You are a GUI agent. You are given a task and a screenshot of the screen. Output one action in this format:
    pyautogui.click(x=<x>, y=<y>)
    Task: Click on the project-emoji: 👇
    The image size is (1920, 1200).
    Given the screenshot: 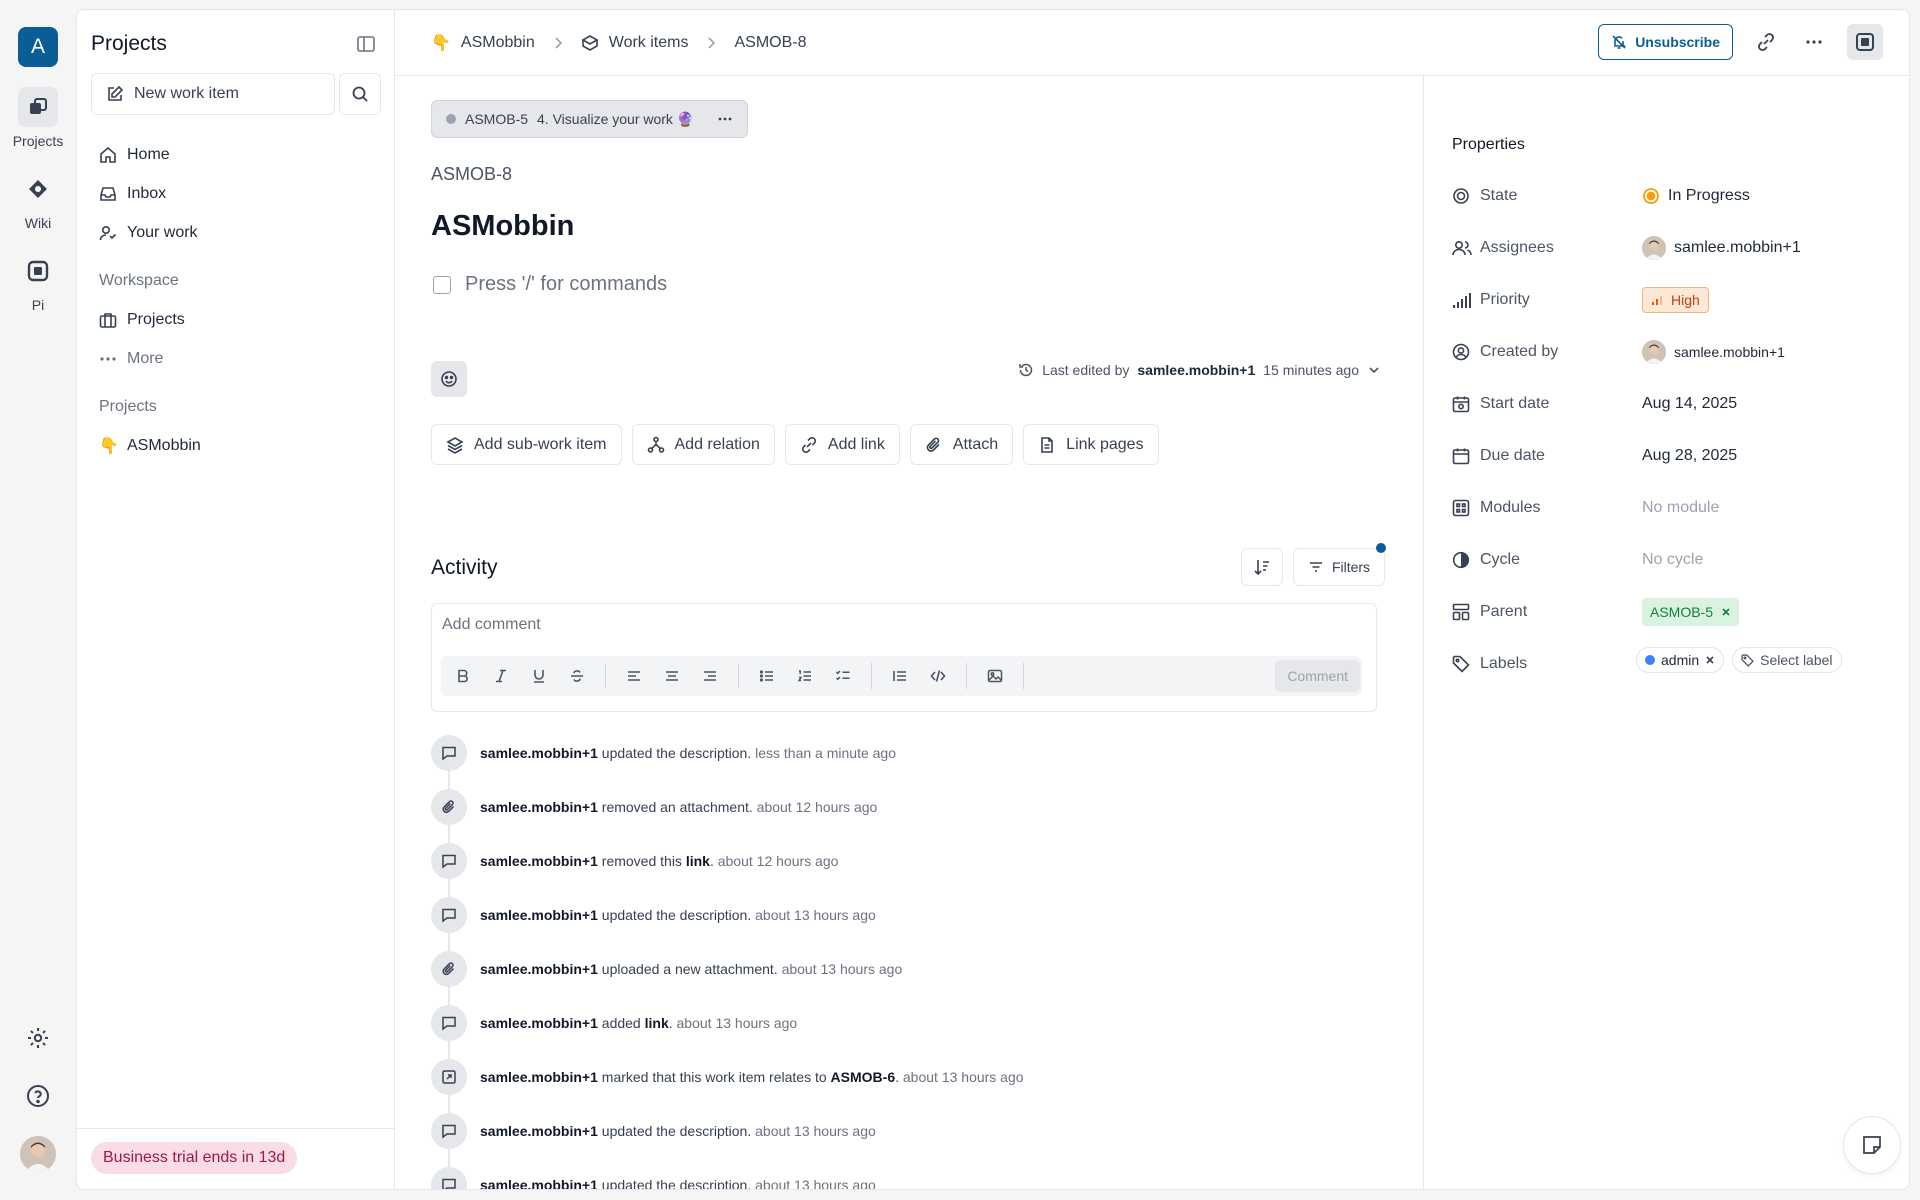 What is the action you would take?
    pyautogui.click(x=109, y=446)
    